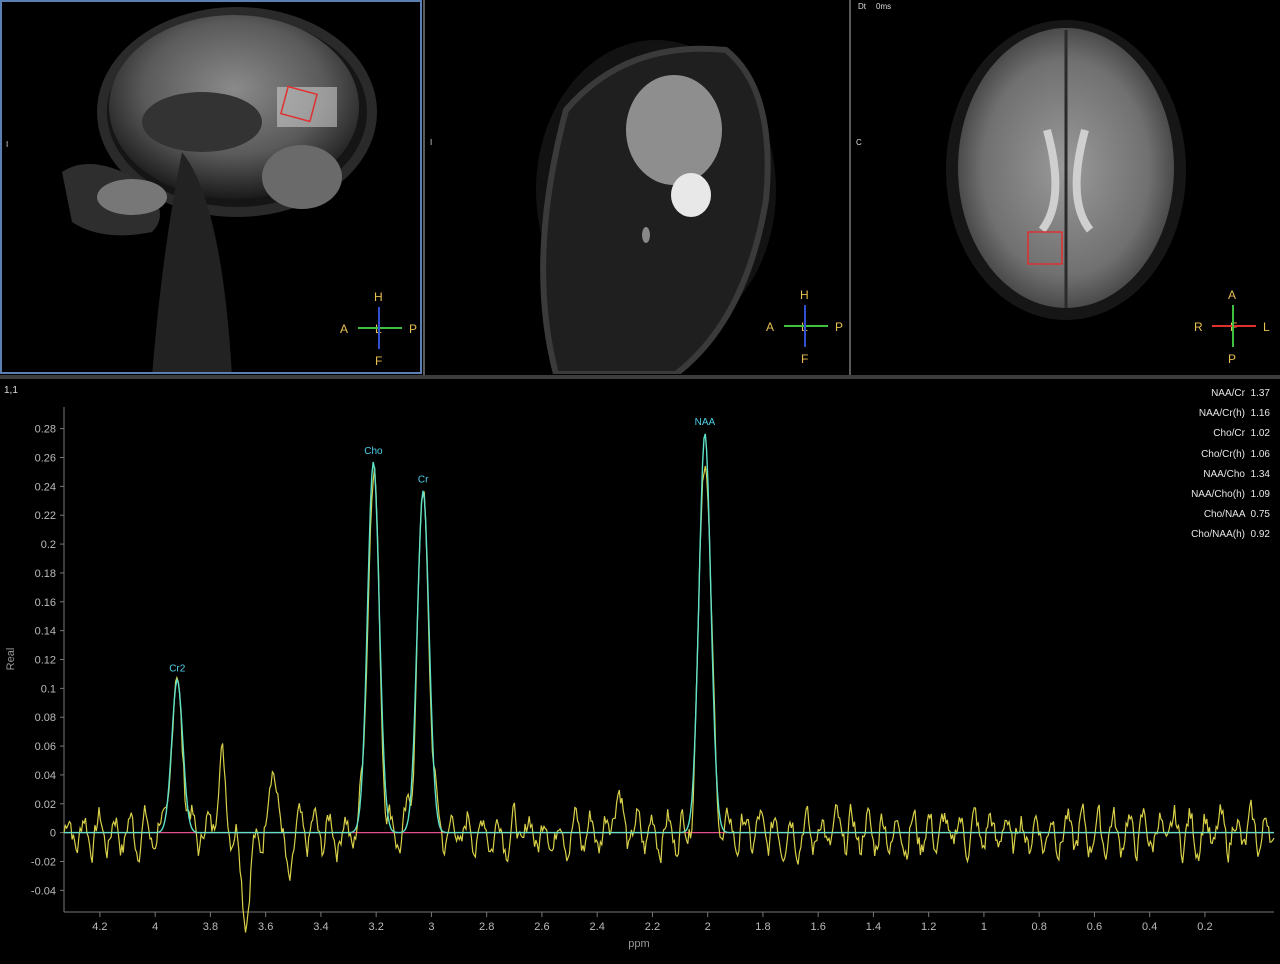 The height and width of the screenshot is (964, 1280). Describe the element at coordinates (45, 632) in the screenshot. I see `y-tick-label: 0.14` at that location.